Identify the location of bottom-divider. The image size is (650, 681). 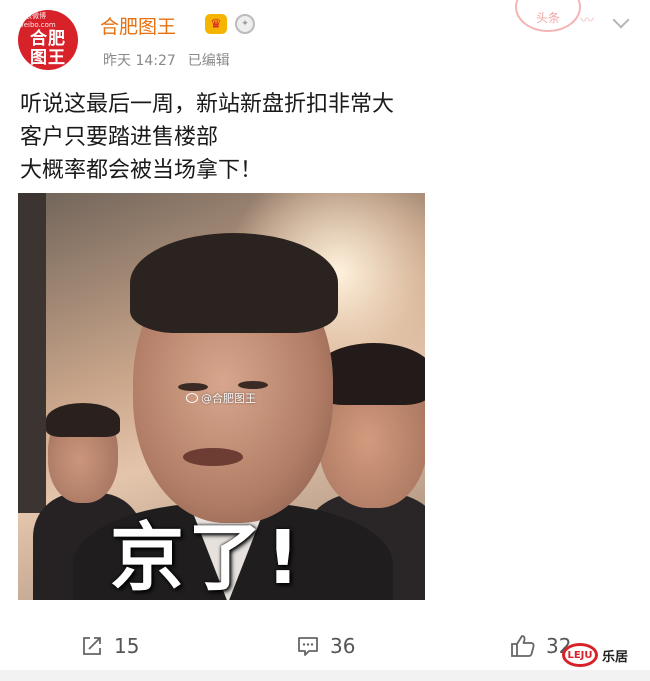
(325, 675).